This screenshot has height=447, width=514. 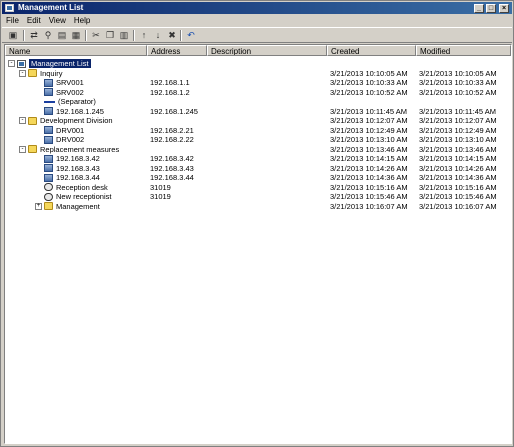 I want to click on tree-item-label: Replacement measures, so click(x=80, y=149).